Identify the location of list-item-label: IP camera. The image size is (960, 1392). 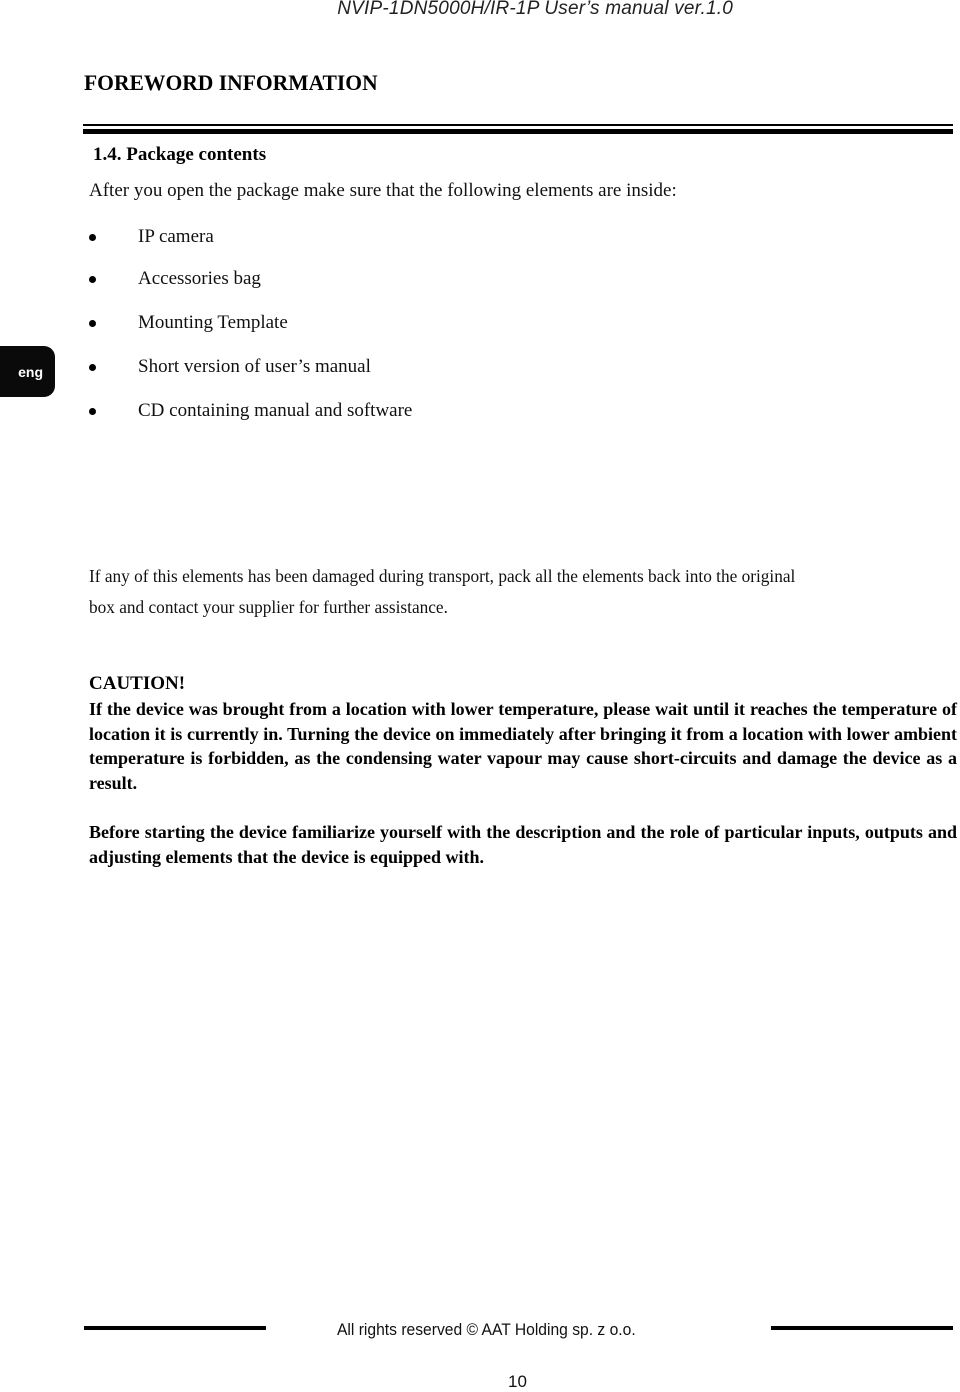
(176, 236).